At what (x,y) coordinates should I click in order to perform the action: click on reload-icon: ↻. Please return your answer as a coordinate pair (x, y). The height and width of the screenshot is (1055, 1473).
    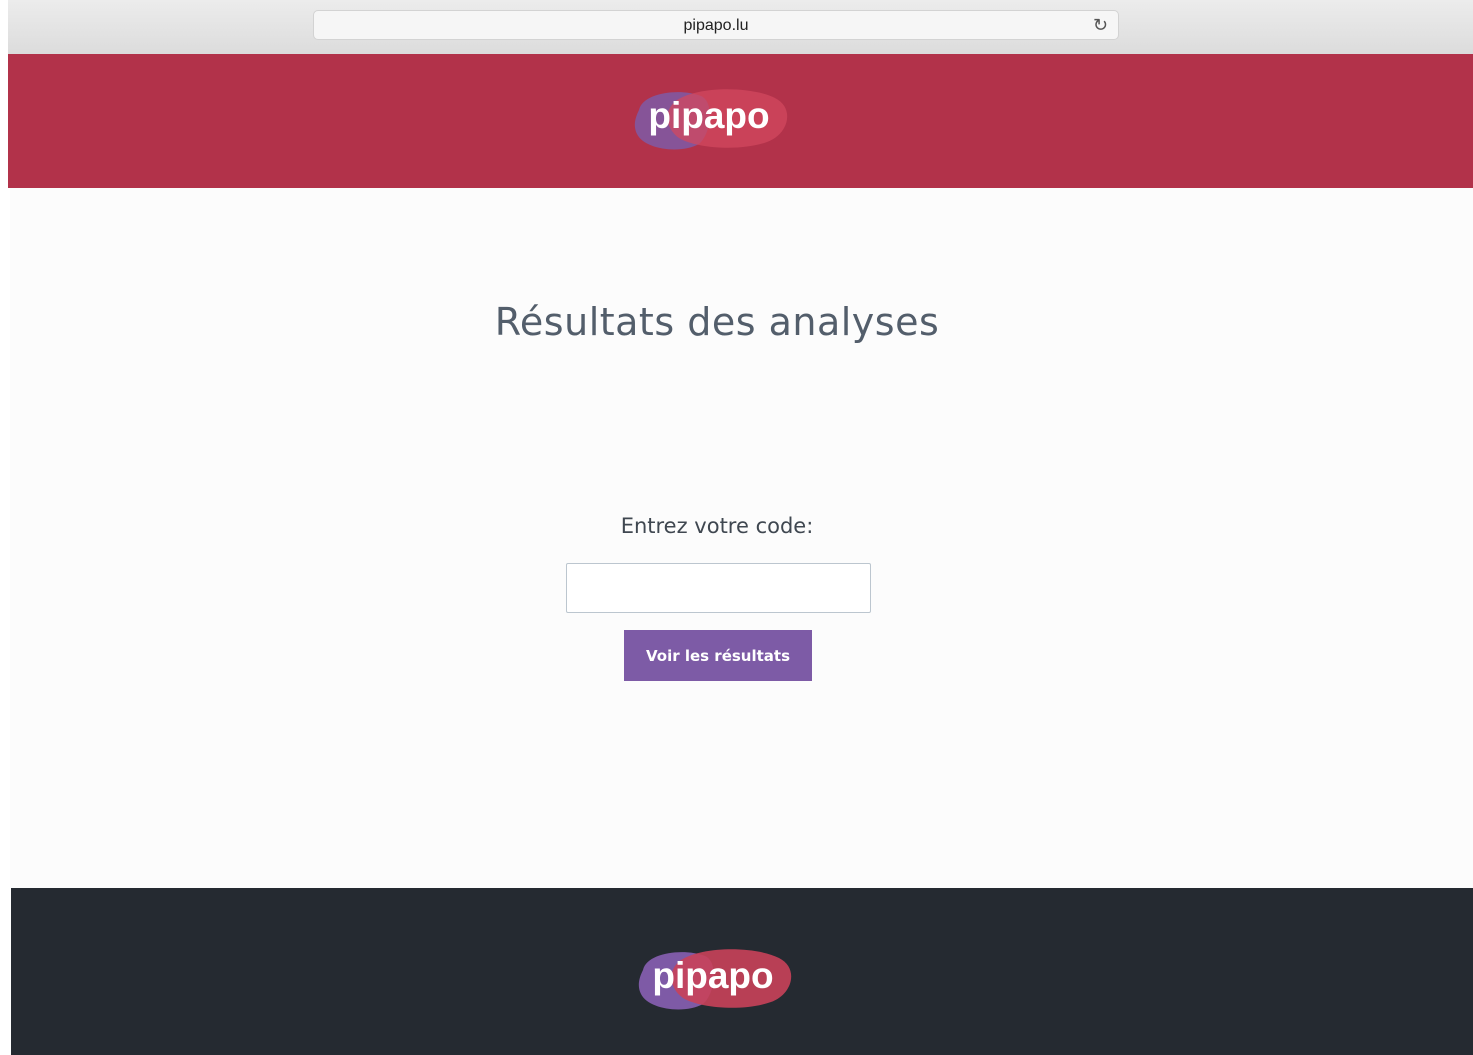
    Looking at the image, I should click on (1100, 25).